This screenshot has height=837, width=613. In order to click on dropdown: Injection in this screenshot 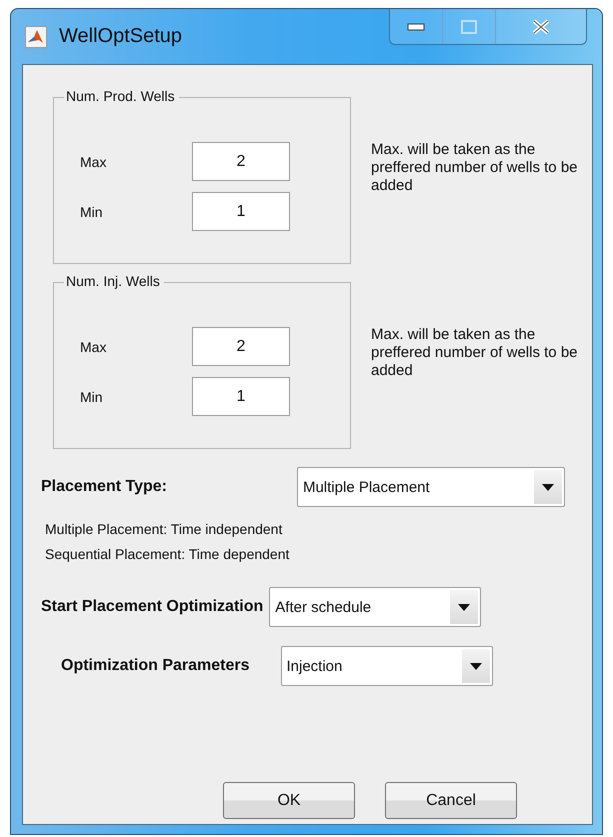, I will do `click(386, 666)`.